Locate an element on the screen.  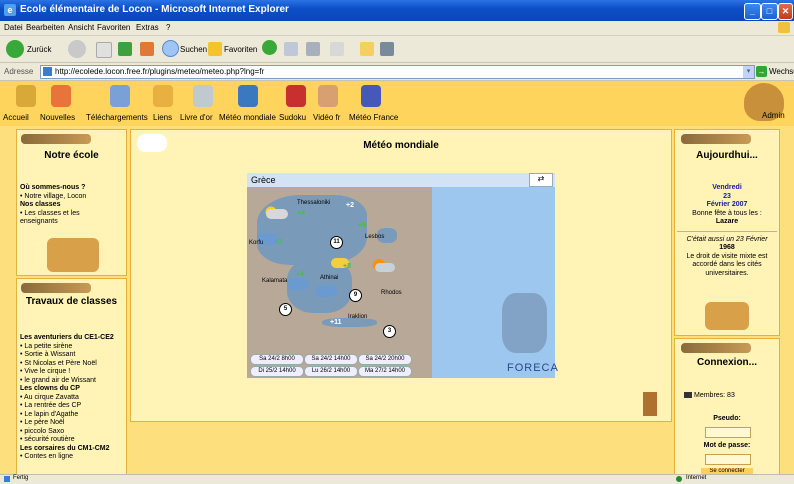
travail-link: • Vive le cirque ! is located at coordinates (67, 372).